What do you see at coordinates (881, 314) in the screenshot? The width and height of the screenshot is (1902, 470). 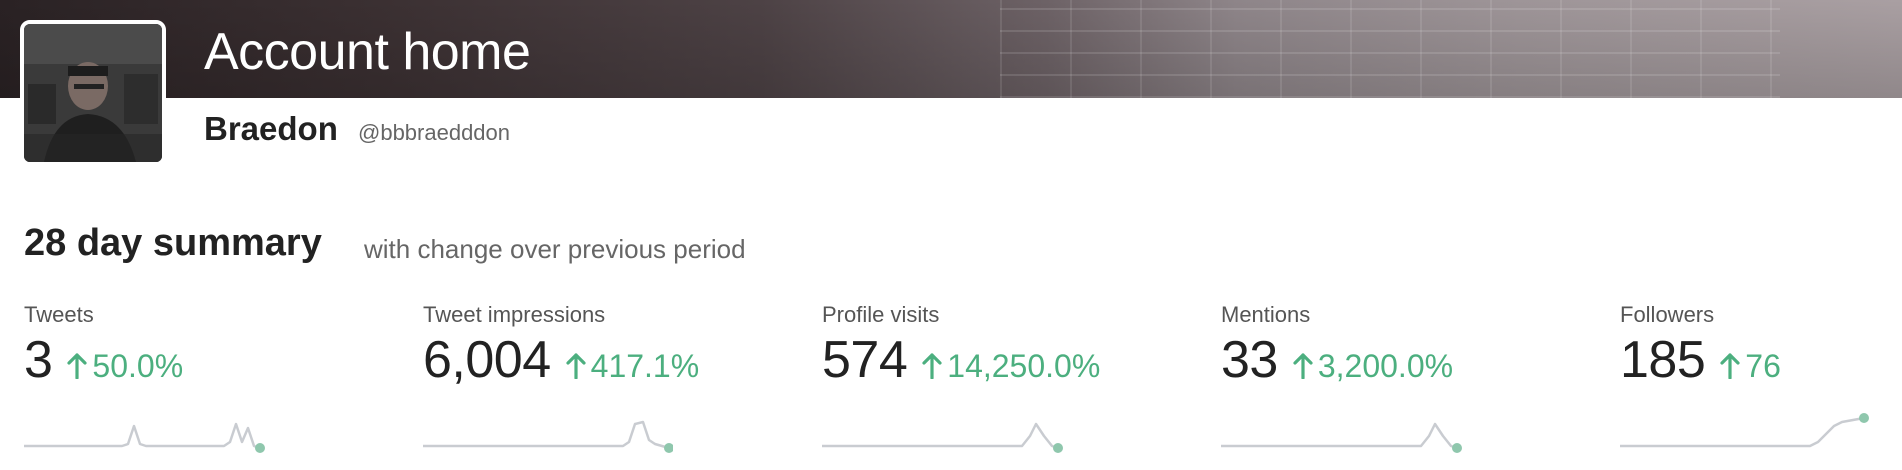 I see `stat-label: Profile visits` at bounding box center [881, 314].